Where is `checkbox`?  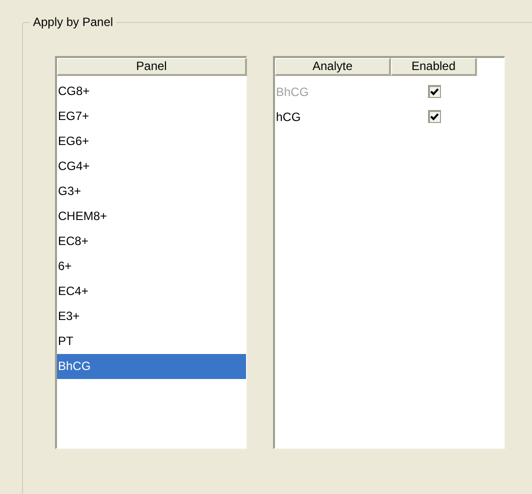 checkbox is located at coordinates (434, 116).